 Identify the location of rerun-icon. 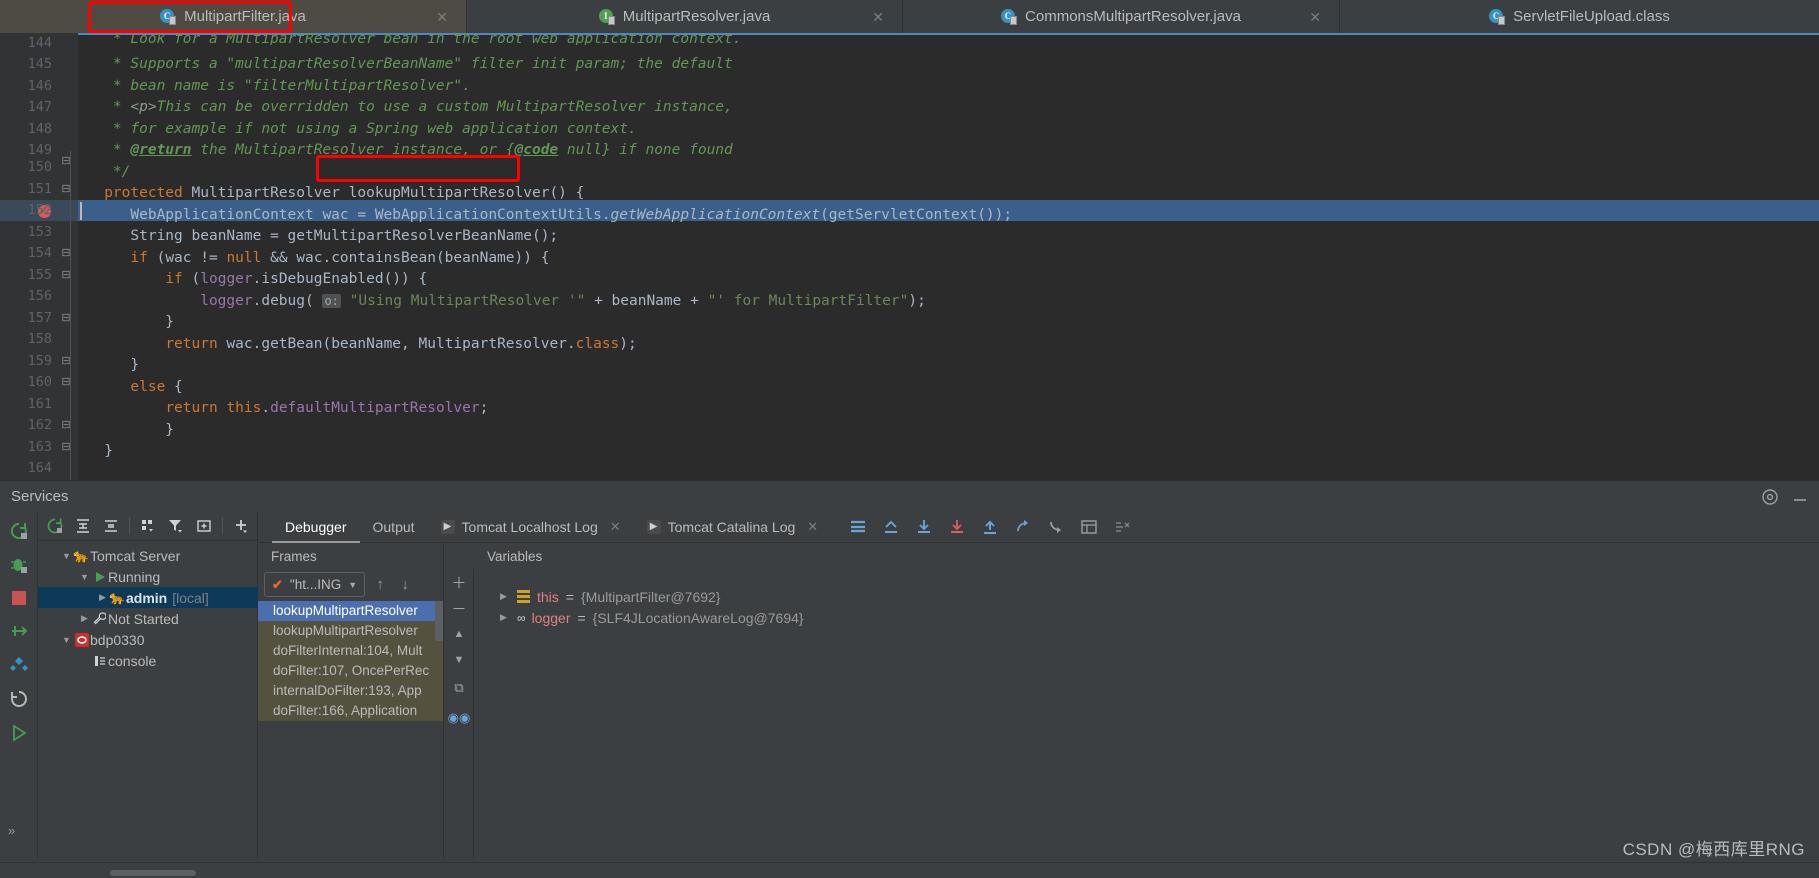
(55, 526).